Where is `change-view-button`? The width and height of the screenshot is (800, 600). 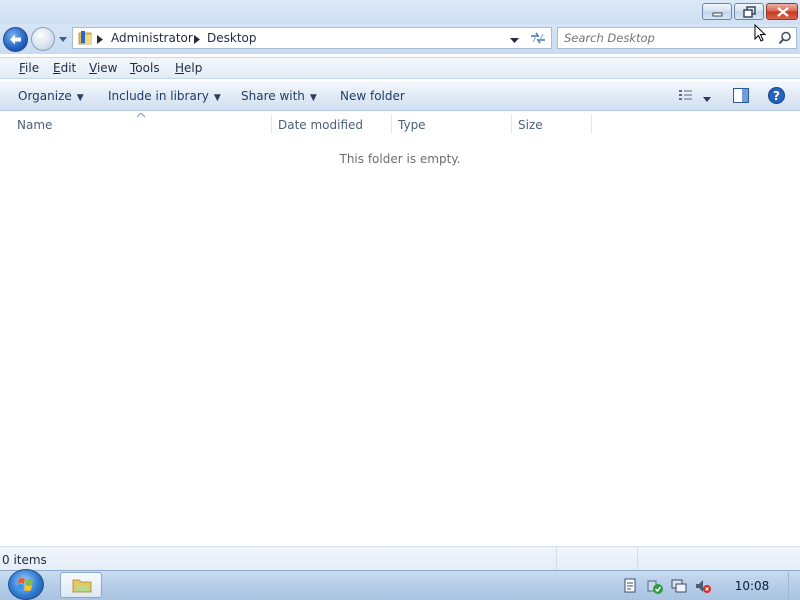 change-view-button is located at coordinates (686, 97).